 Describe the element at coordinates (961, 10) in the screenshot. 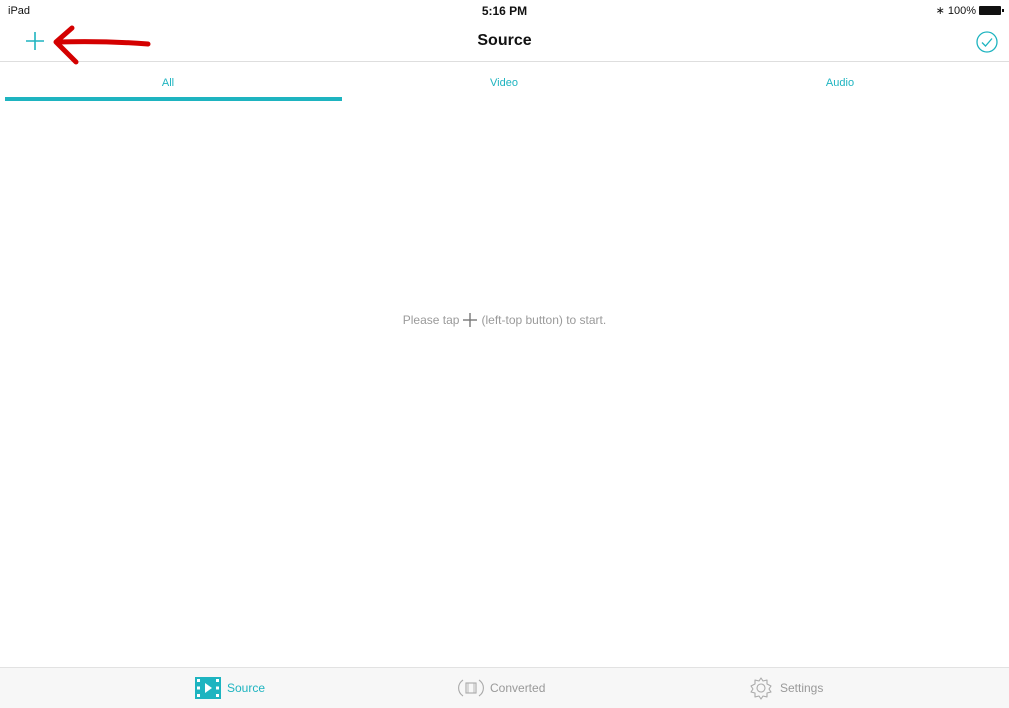

I see `battery-percentage: 100%` at that location.